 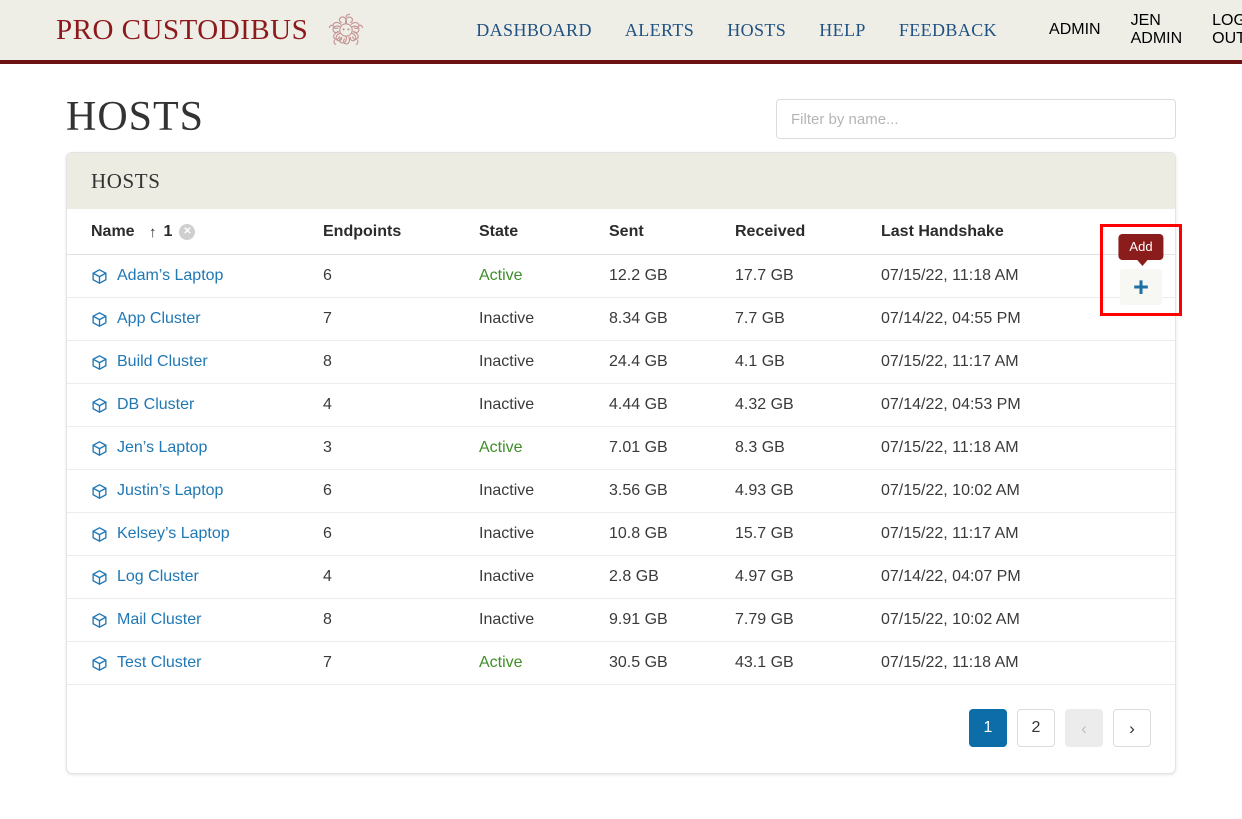 What do you see at coordinates (401, 232) in the screenshot?
I see `column-header-endpoints: Endpoints` at bounding box center [401, 232].